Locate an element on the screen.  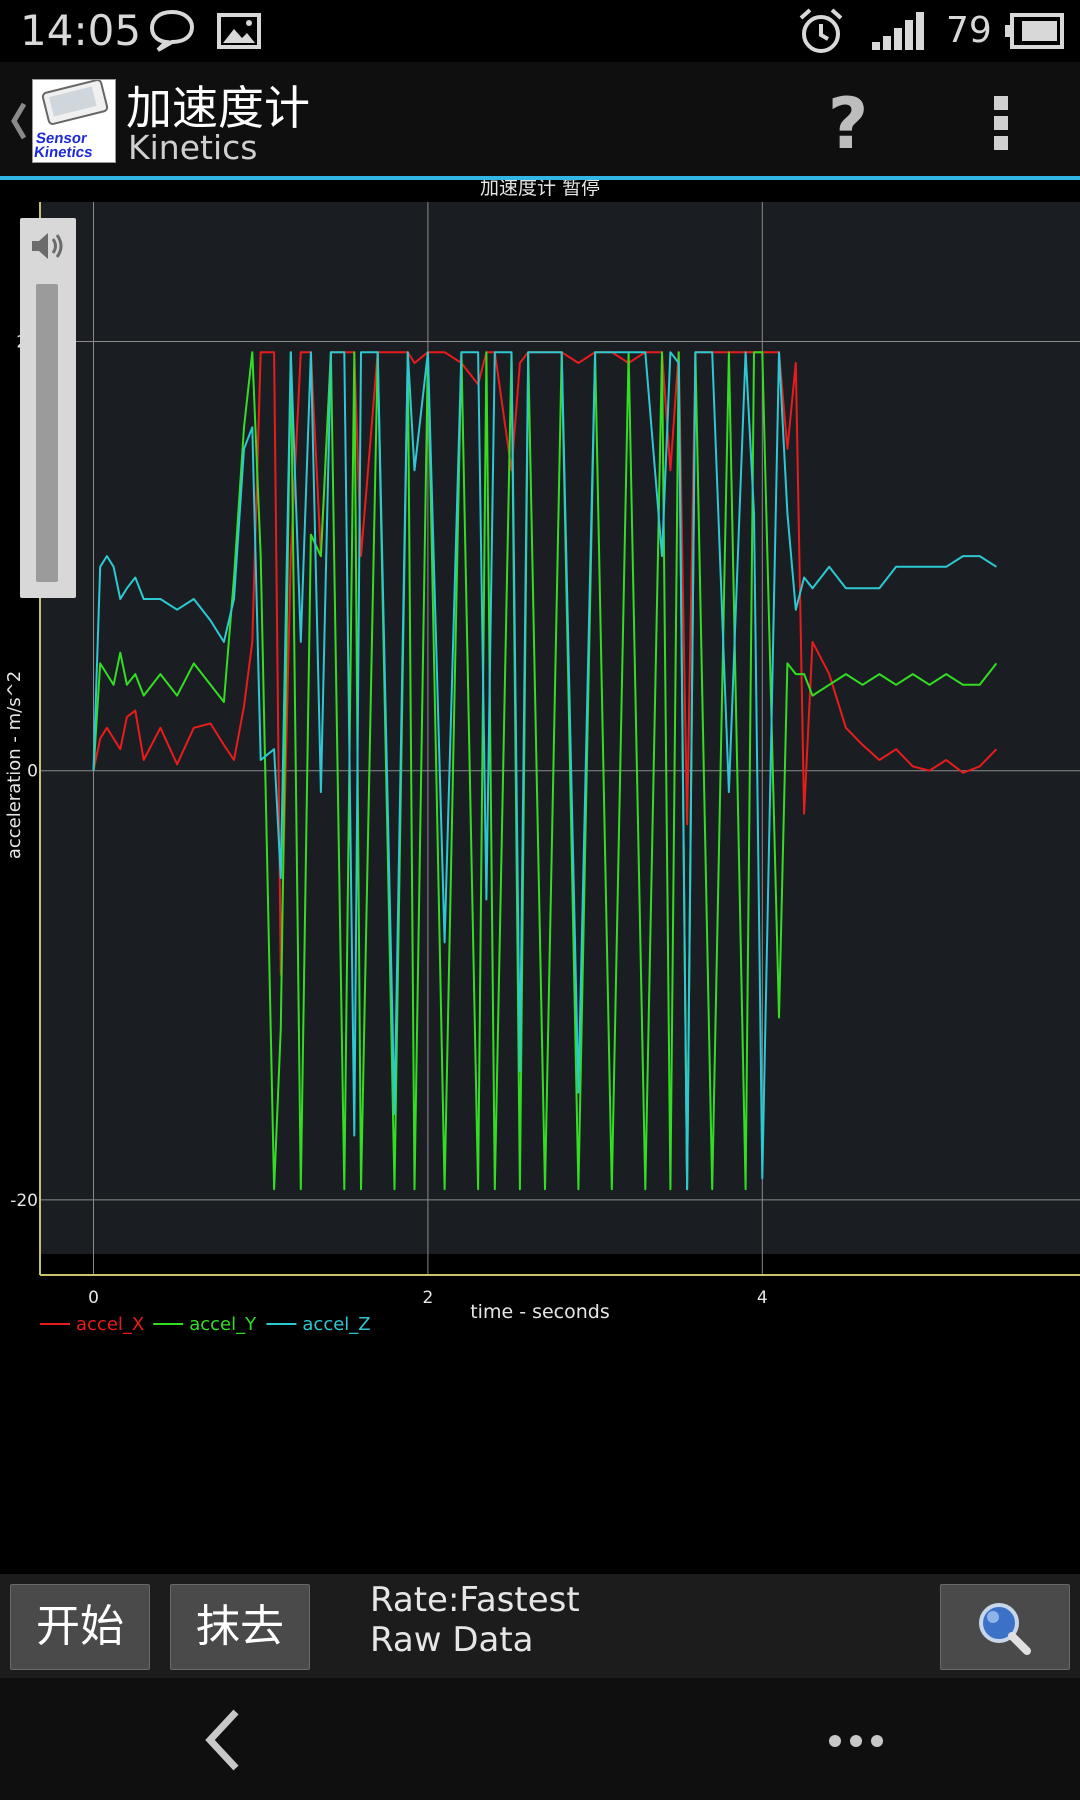
more-dots-icon is located at coordinates (856, 1741).